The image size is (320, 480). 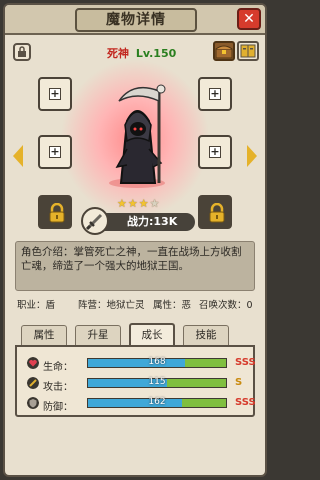 What do you see at coordinates (249, 19) in the screenshot?
I see `close-button: ✕` at bounding box center [249, 19].